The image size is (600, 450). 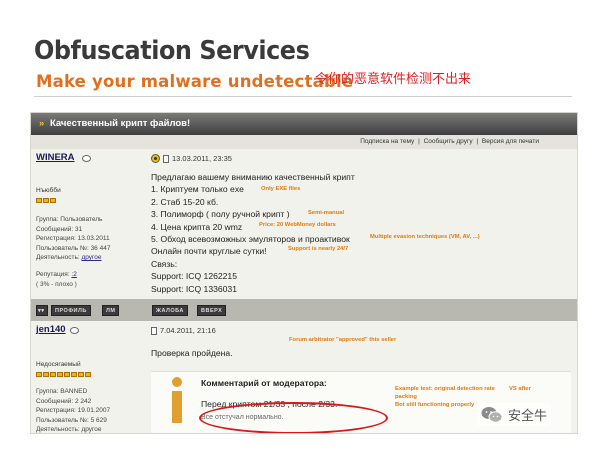 What do you see at coordinates (64, 401) in the screenshot?
I see `user-messages: Сообщений: 2 242` at bounding box center [64, 401].